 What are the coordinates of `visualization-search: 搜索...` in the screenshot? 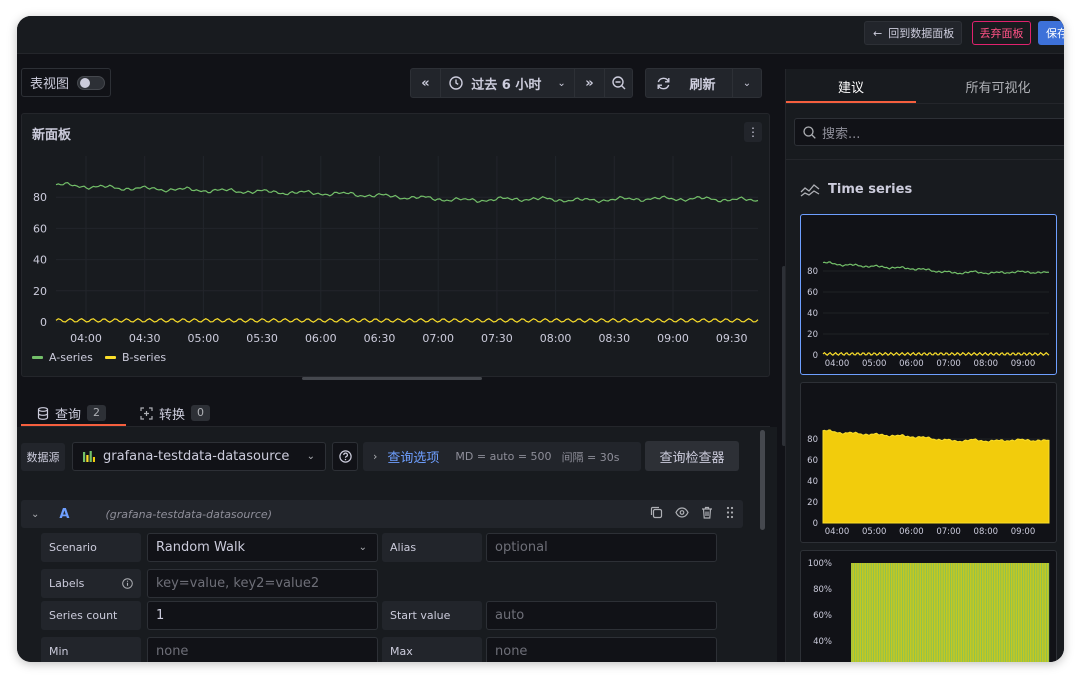 It's located at (929, 132).